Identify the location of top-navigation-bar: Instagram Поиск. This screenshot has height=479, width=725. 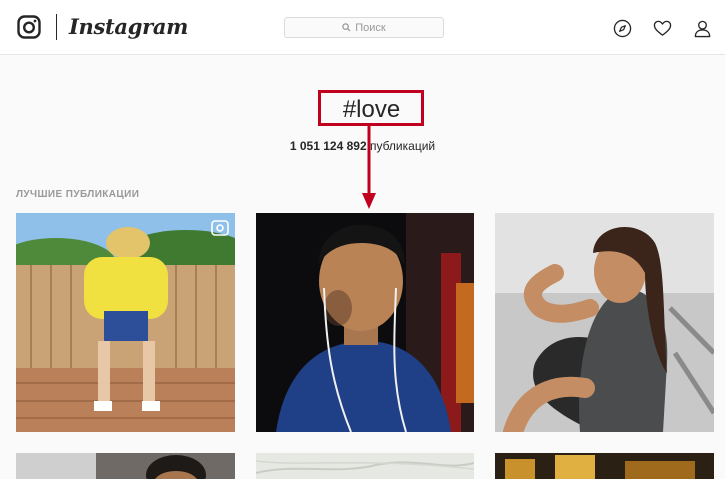
(362, 27).